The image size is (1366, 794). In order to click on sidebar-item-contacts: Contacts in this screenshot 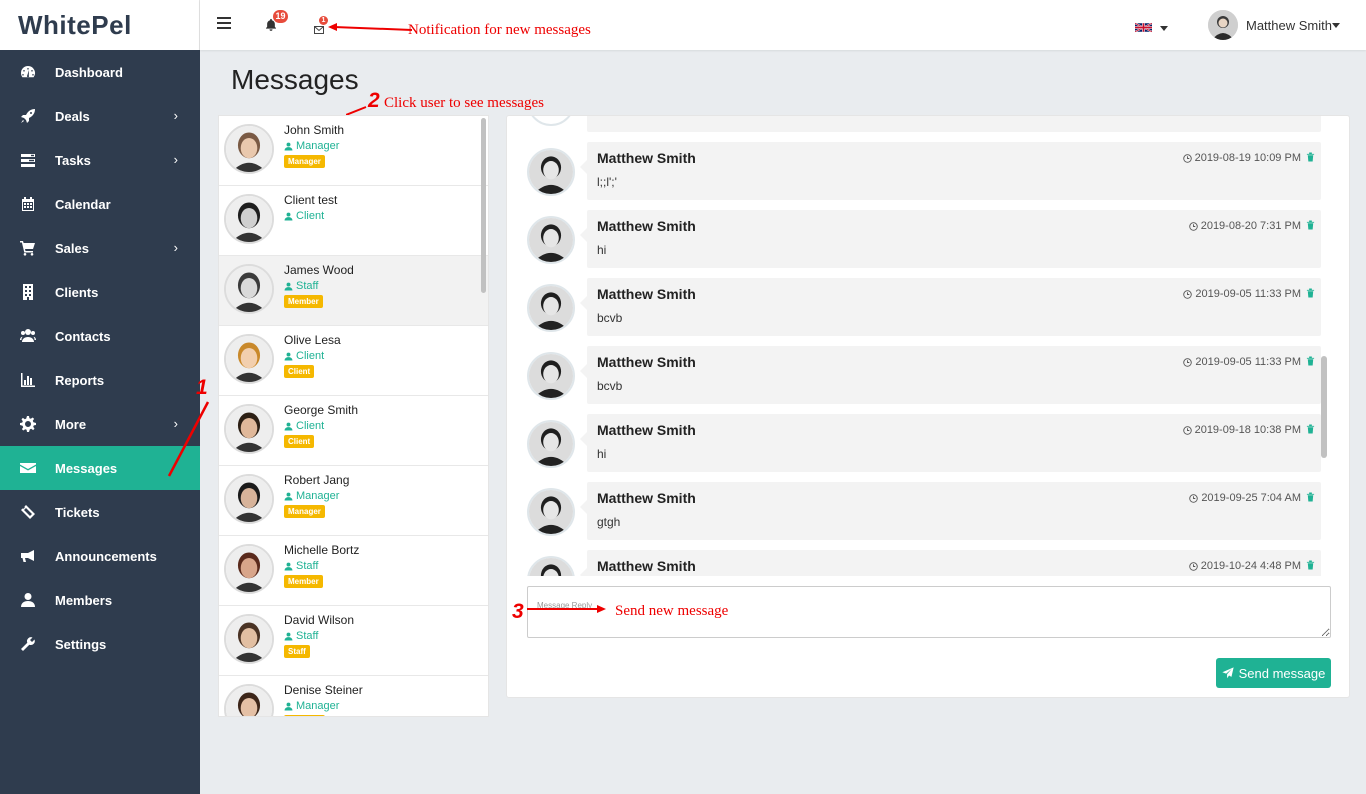, I will do `click(100, 336)`.